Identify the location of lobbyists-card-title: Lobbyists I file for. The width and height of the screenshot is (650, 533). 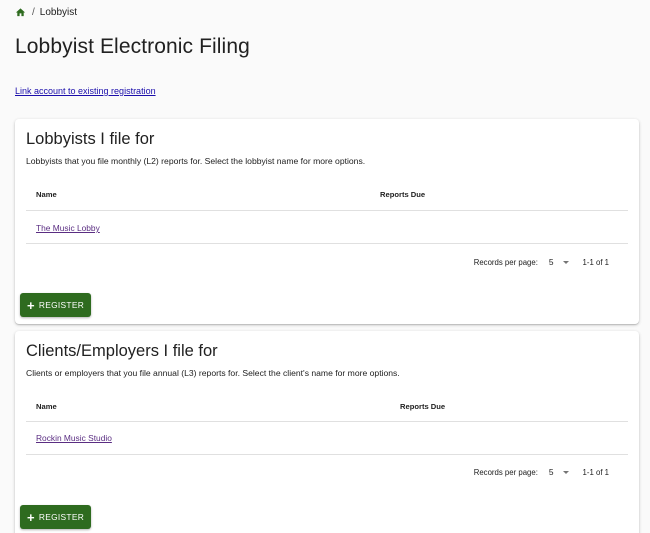
(90, 139).